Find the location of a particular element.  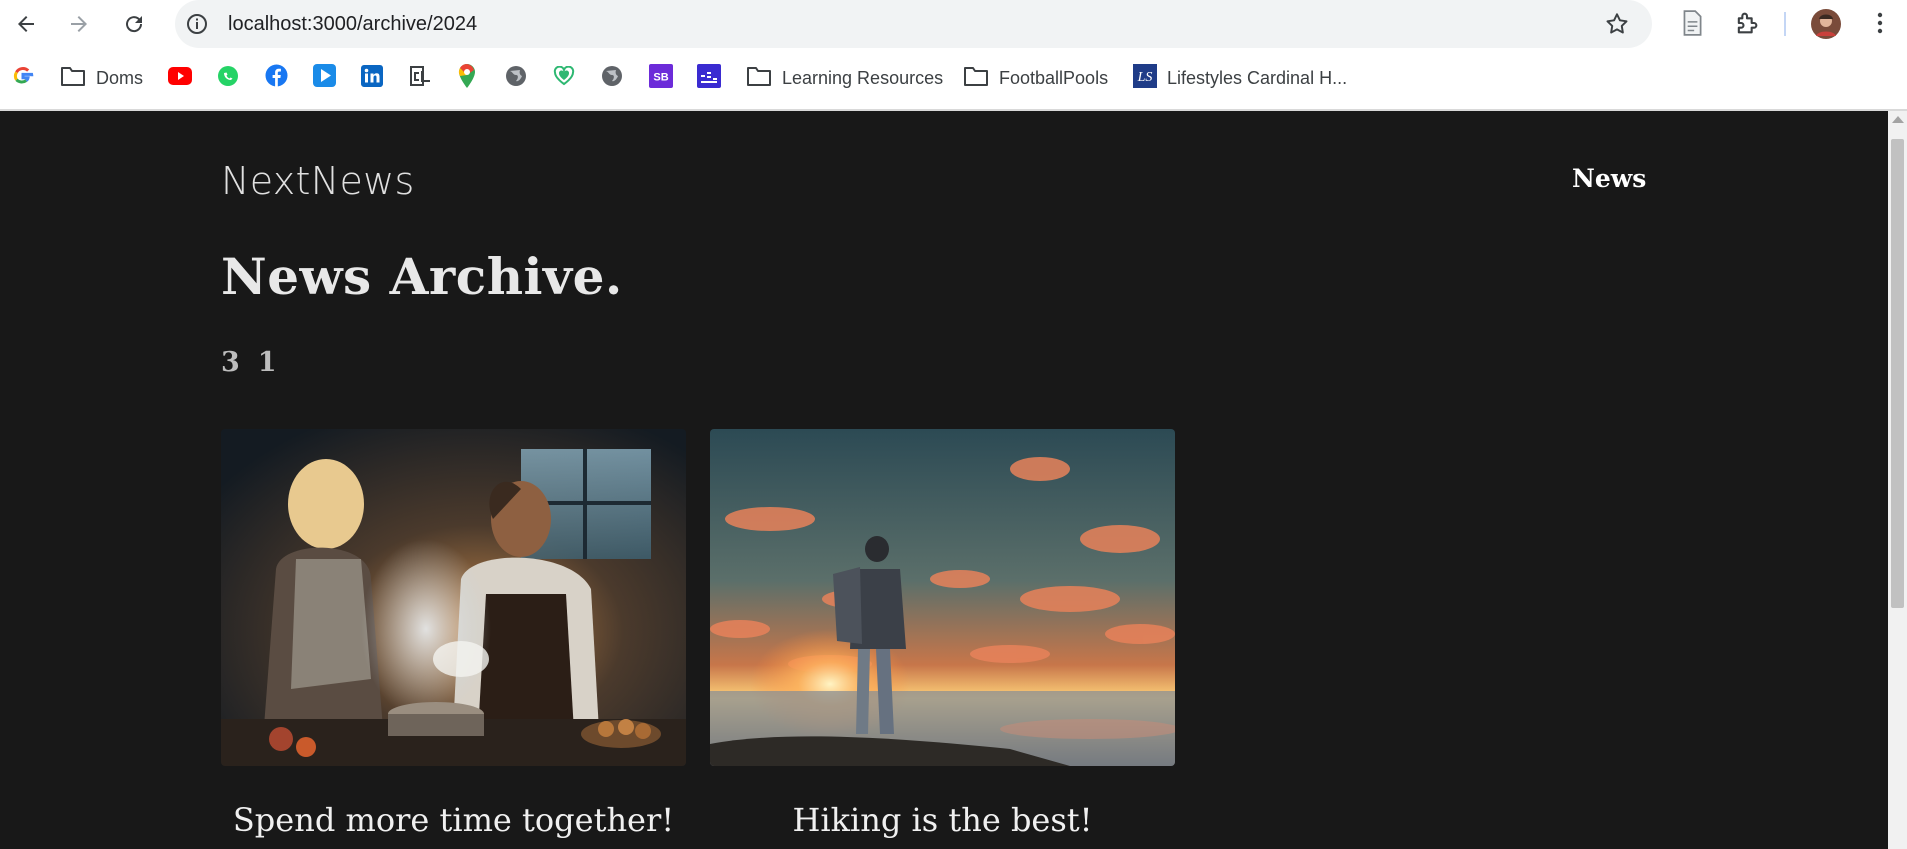

hiker-sunset-image is located at coordinates (942, 597).